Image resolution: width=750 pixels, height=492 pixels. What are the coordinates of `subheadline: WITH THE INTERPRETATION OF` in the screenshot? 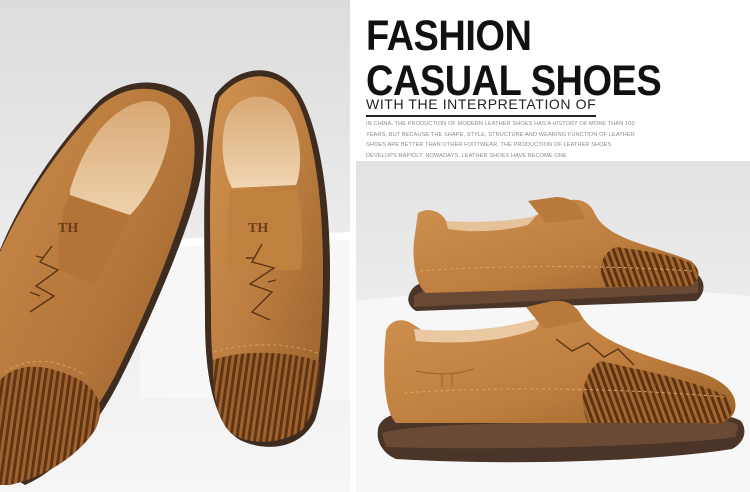 It's located at (481, 106).